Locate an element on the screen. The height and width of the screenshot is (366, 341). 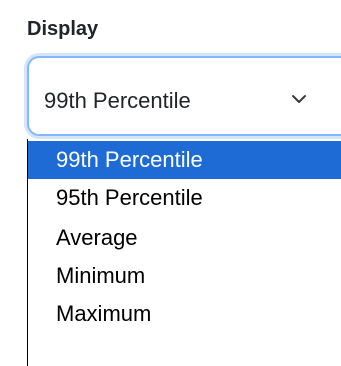
display-label: Display is located at coordinates (63, 29).